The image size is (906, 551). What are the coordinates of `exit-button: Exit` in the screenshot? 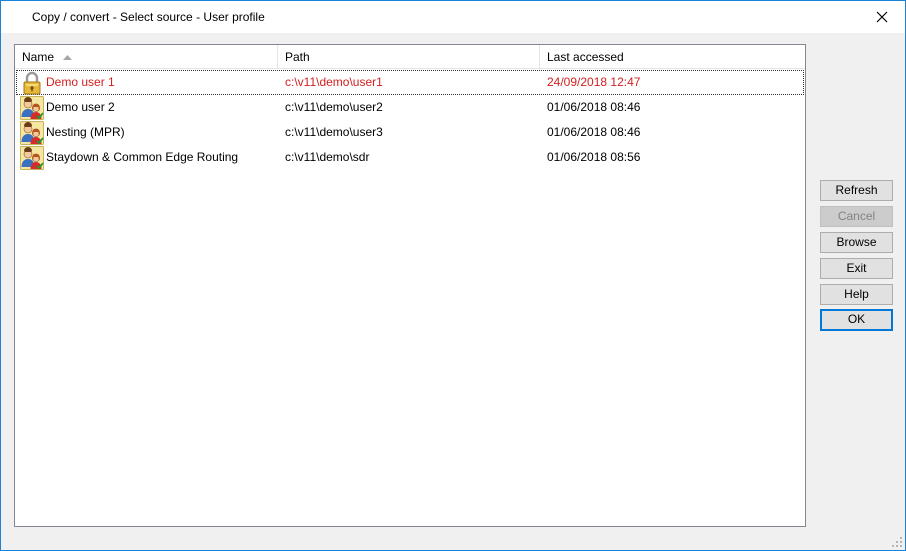 It's located at (856, 268).